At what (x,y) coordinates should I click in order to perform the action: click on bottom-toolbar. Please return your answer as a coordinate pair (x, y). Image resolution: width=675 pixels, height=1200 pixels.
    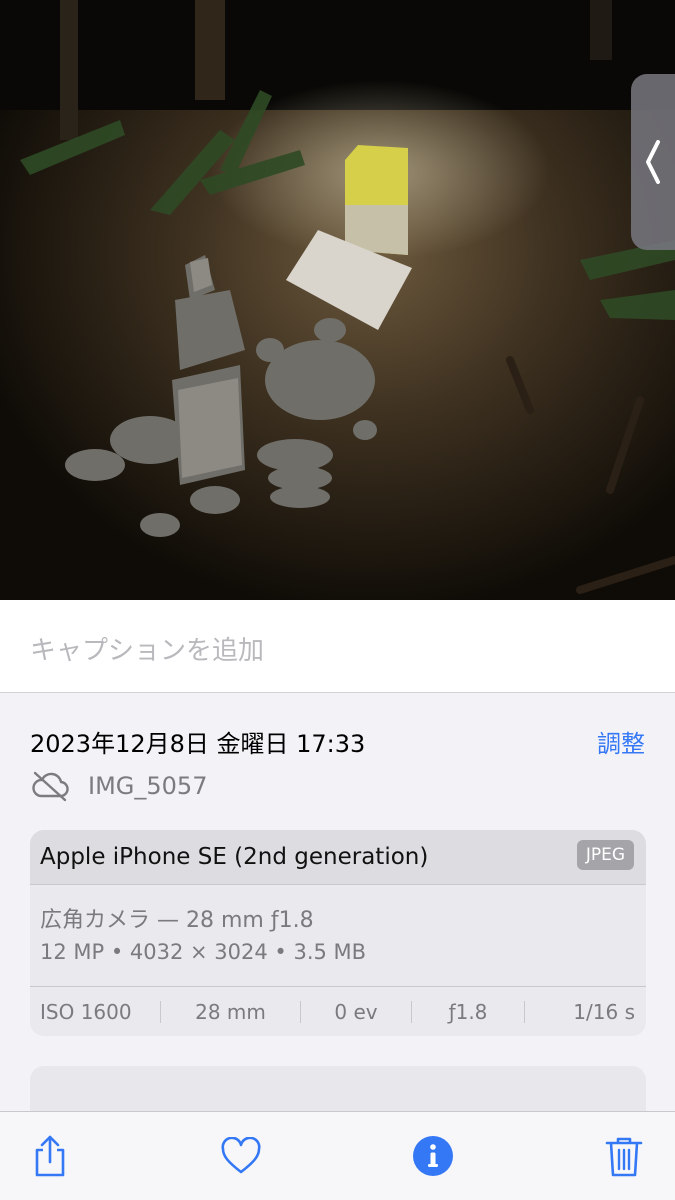
    Looking at the image, I should click on (337, 1155).